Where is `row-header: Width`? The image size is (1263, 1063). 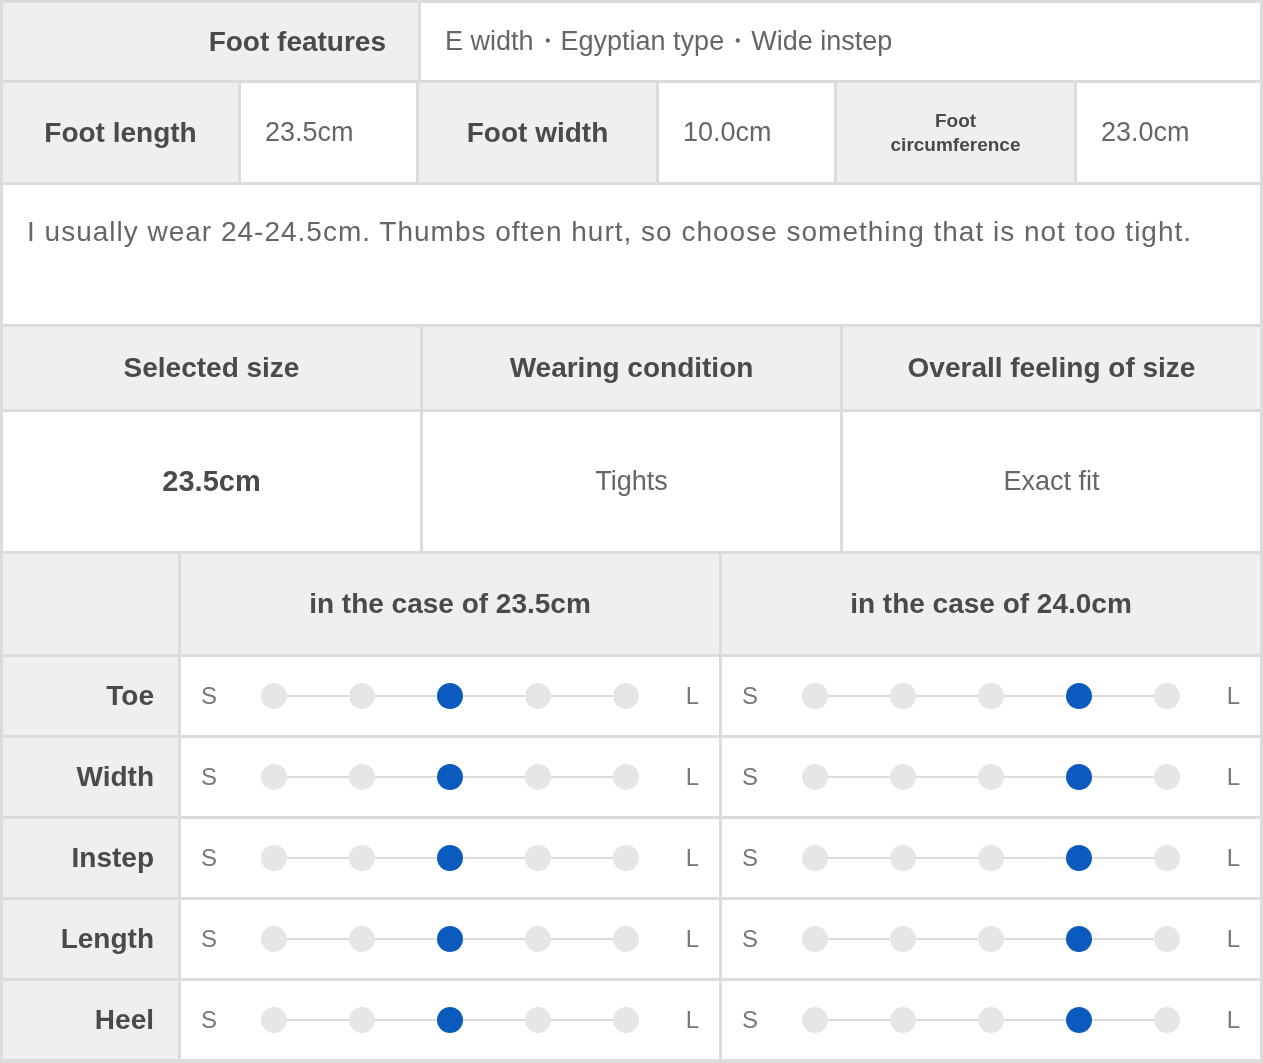
row-header: Width is located at coordinates (90, 777).